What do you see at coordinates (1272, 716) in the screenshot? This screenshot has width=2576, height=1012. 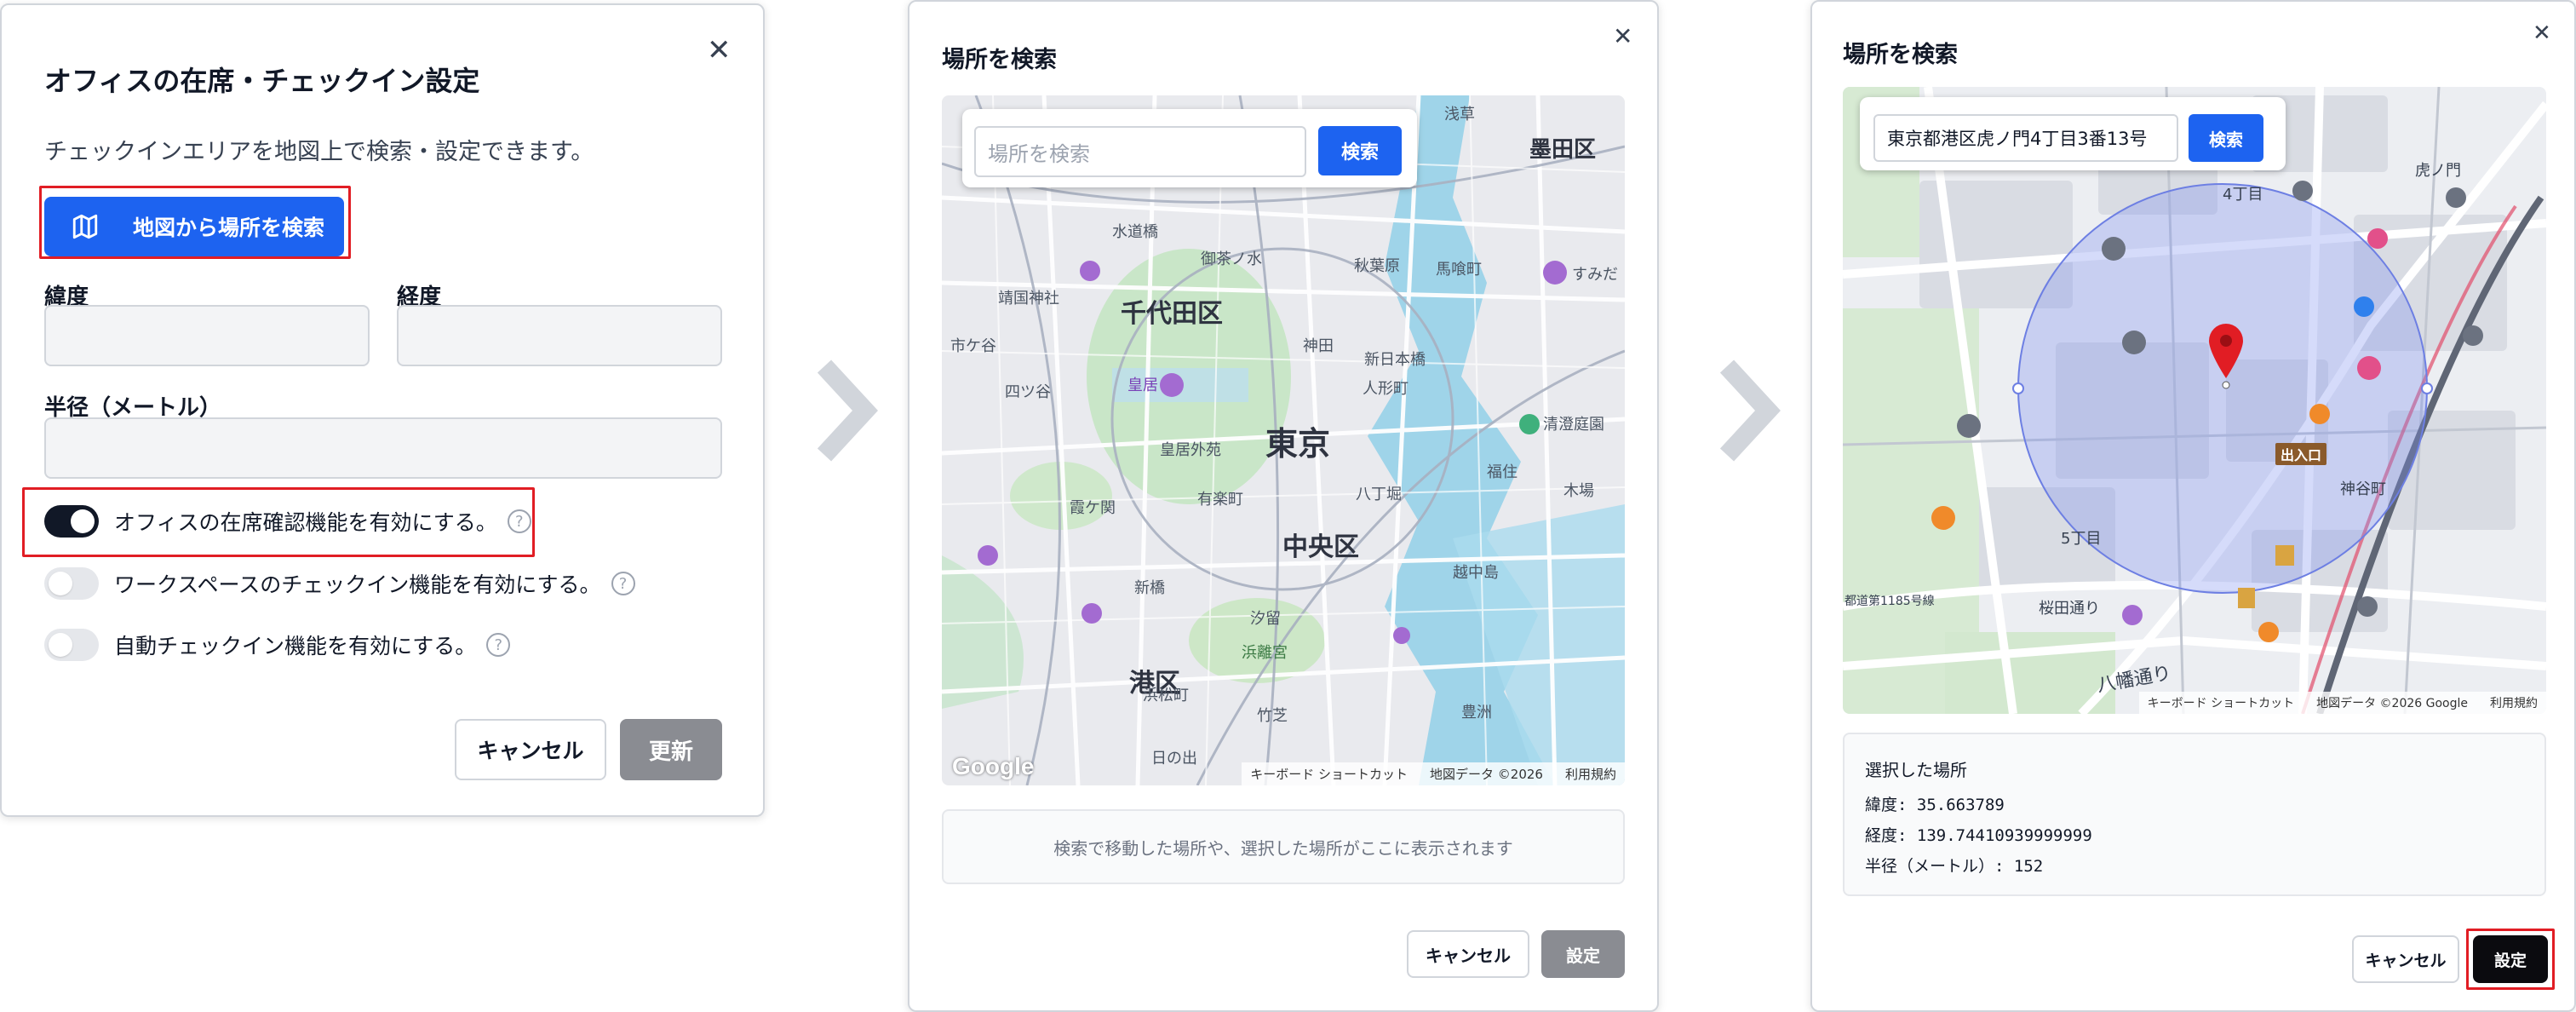 I see `svg-text: 竹芝` at bounding box center [1272, 716].